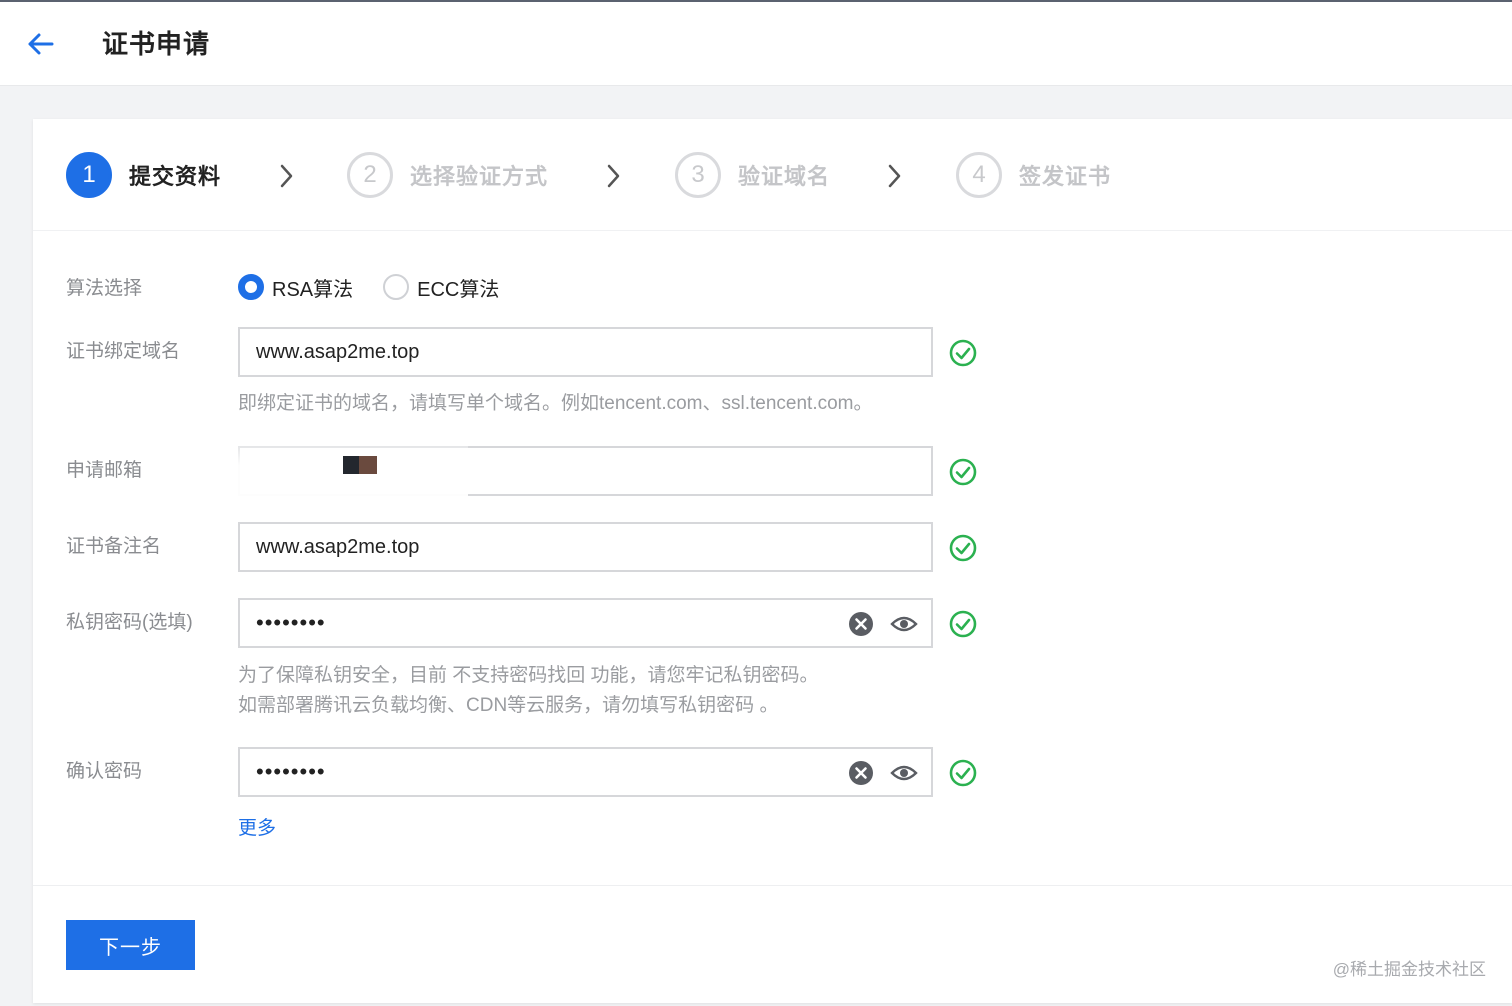 The height and width of the screenshot is (1006, 1512). Describe the element at coordinates (585, 772) in the screenshot. I see `confirm-password-input` at that location.